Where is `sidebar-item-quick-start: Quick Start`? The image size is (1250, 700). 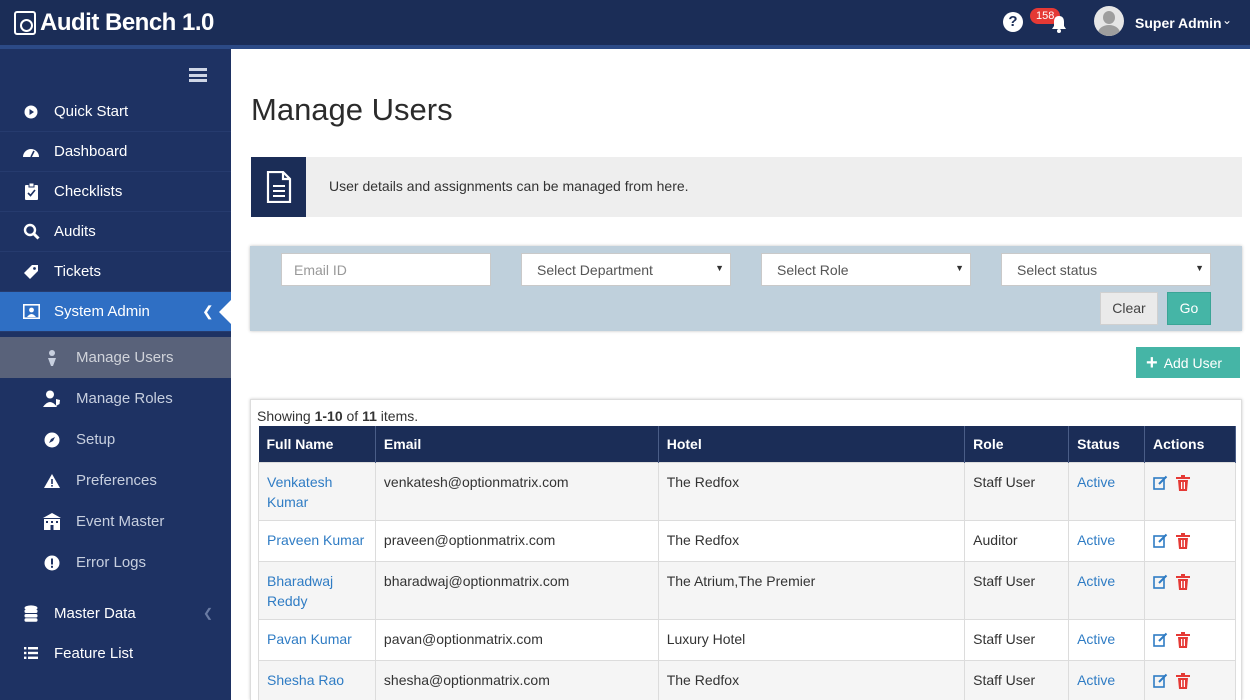 sidebar-item-quick-start: Quick Start is located at coordinates (115, 112).